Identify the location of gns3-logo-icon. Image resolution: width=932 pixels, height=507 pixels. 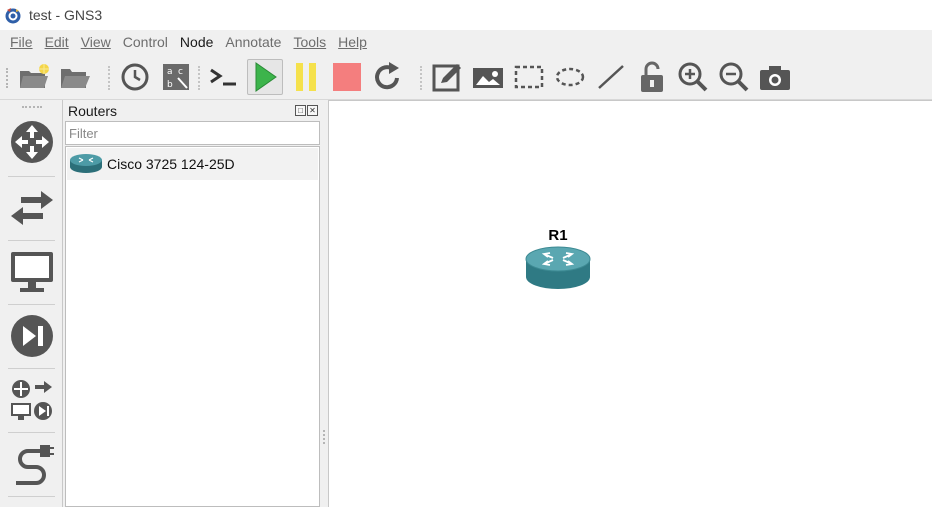
(13, 16).